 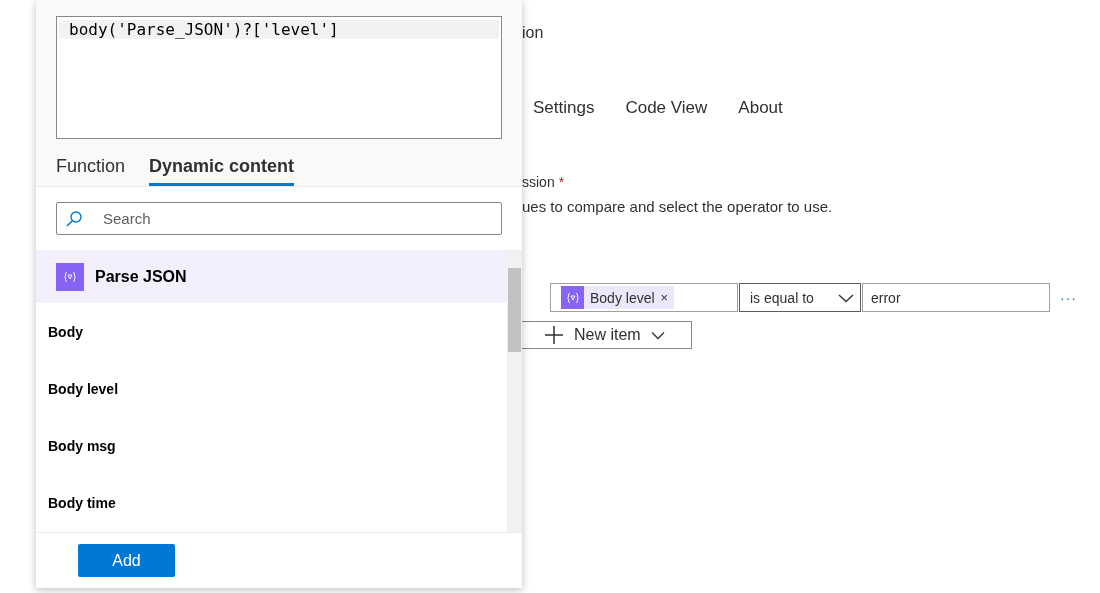 I want to click on value-field: error, so click(x=956, y=297).